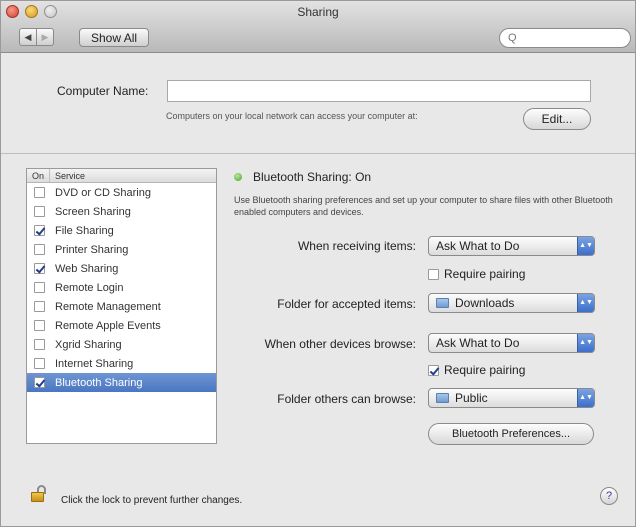 The width and height of the screenshot is (636, 527). Describe the element at coordinates (45, 37) in the screenshot. I see `forward-button: ▶` at that location.